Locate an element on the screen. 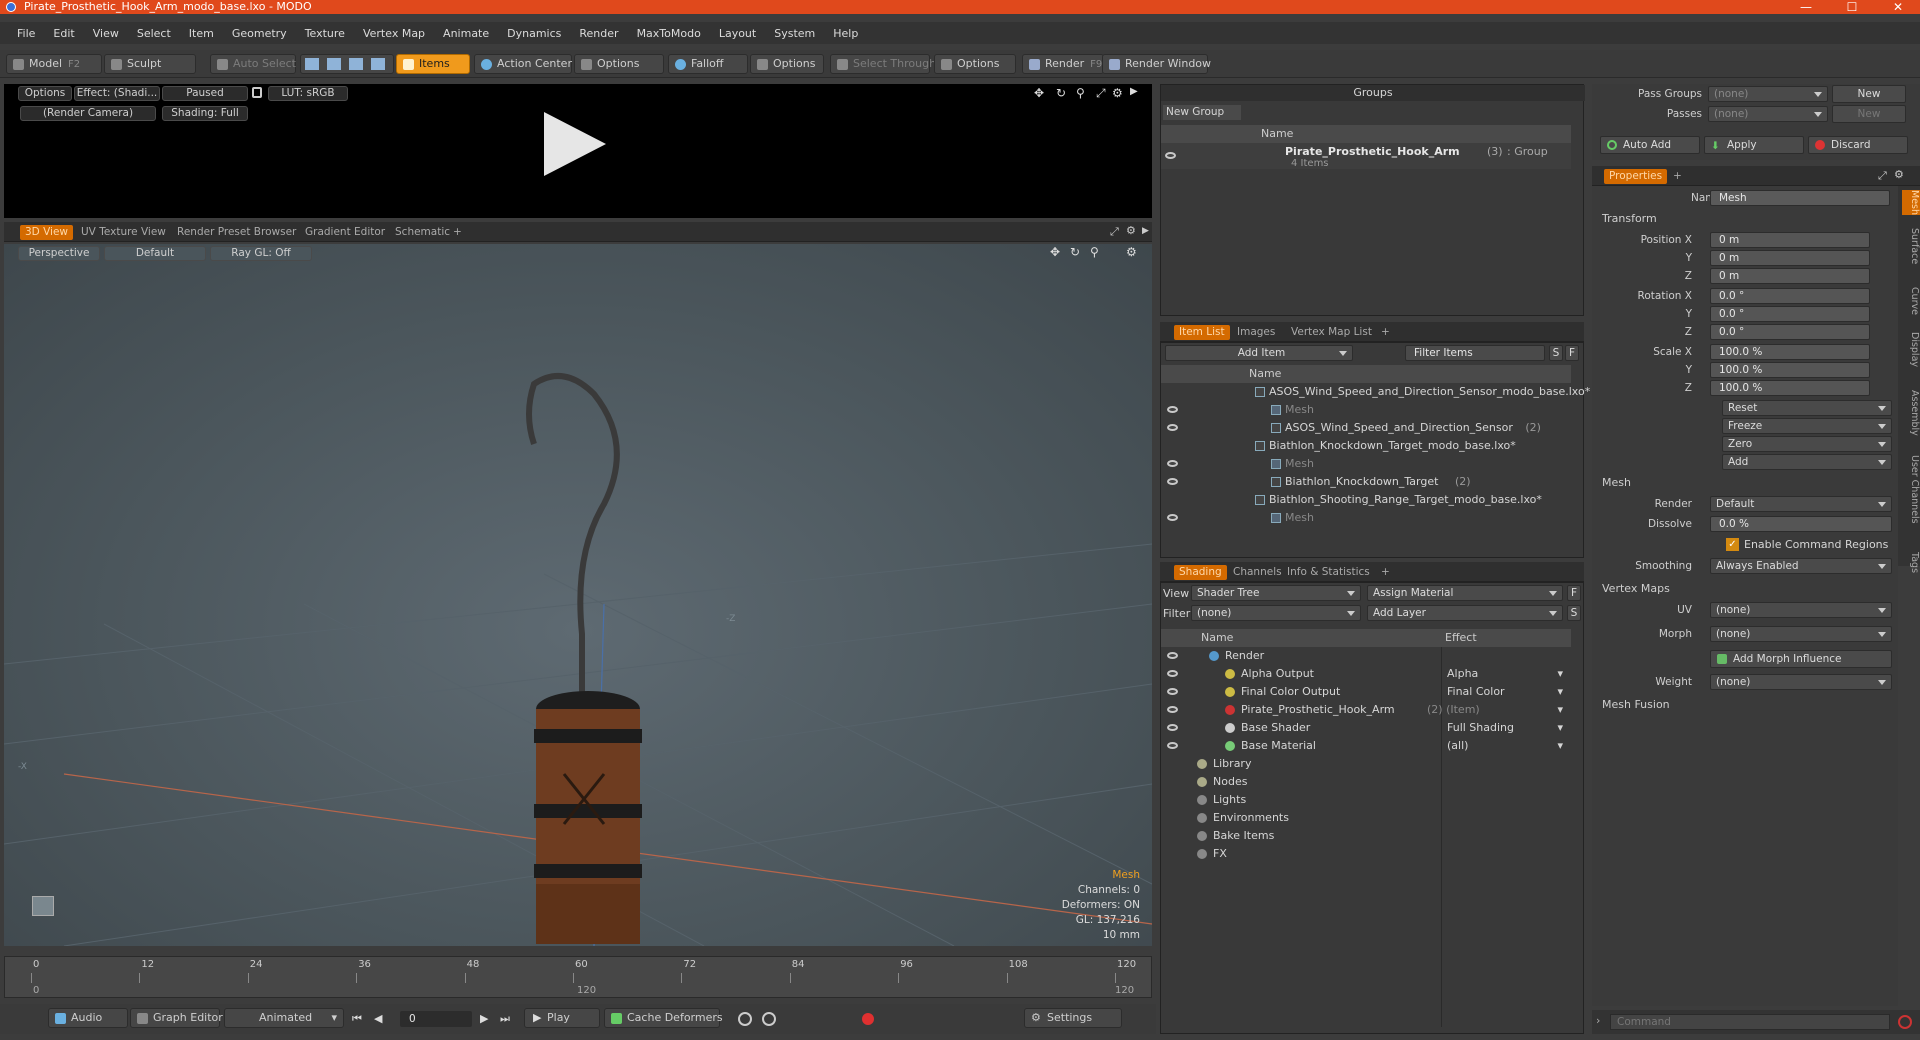 Image resolution: width=1920 pixels, height=1040 pixels. add-morph-influence-button: Add Morph Influence is located at coordinates (1801, 659).